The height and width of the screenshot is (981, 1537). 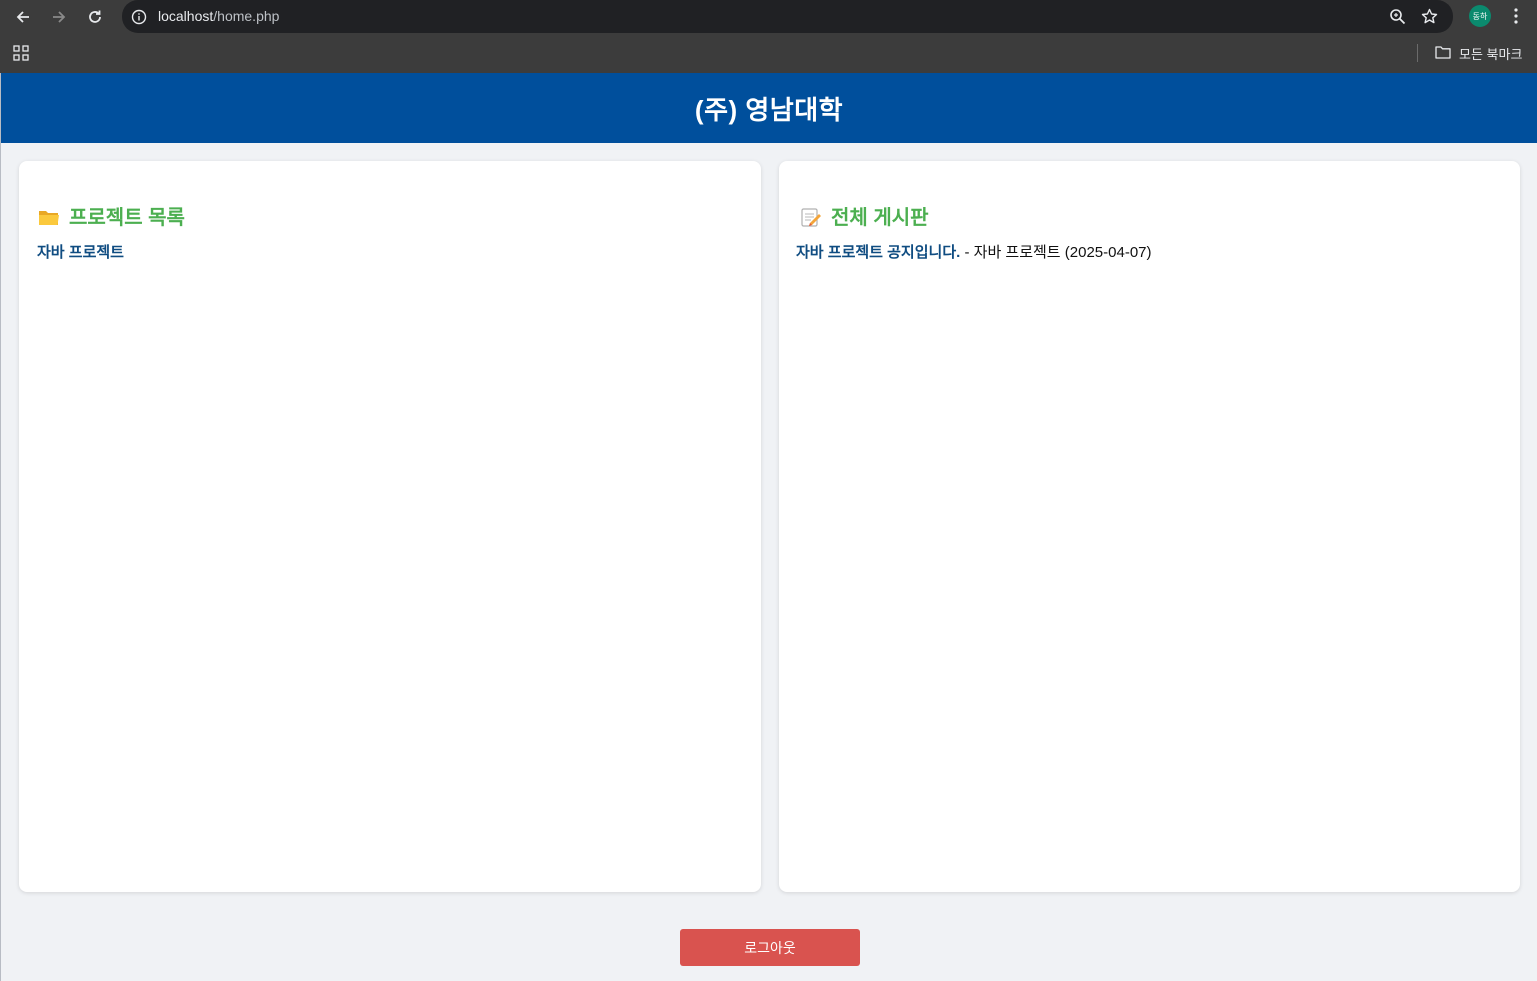 I want to click on forward-button, so click(x=59, y=17).